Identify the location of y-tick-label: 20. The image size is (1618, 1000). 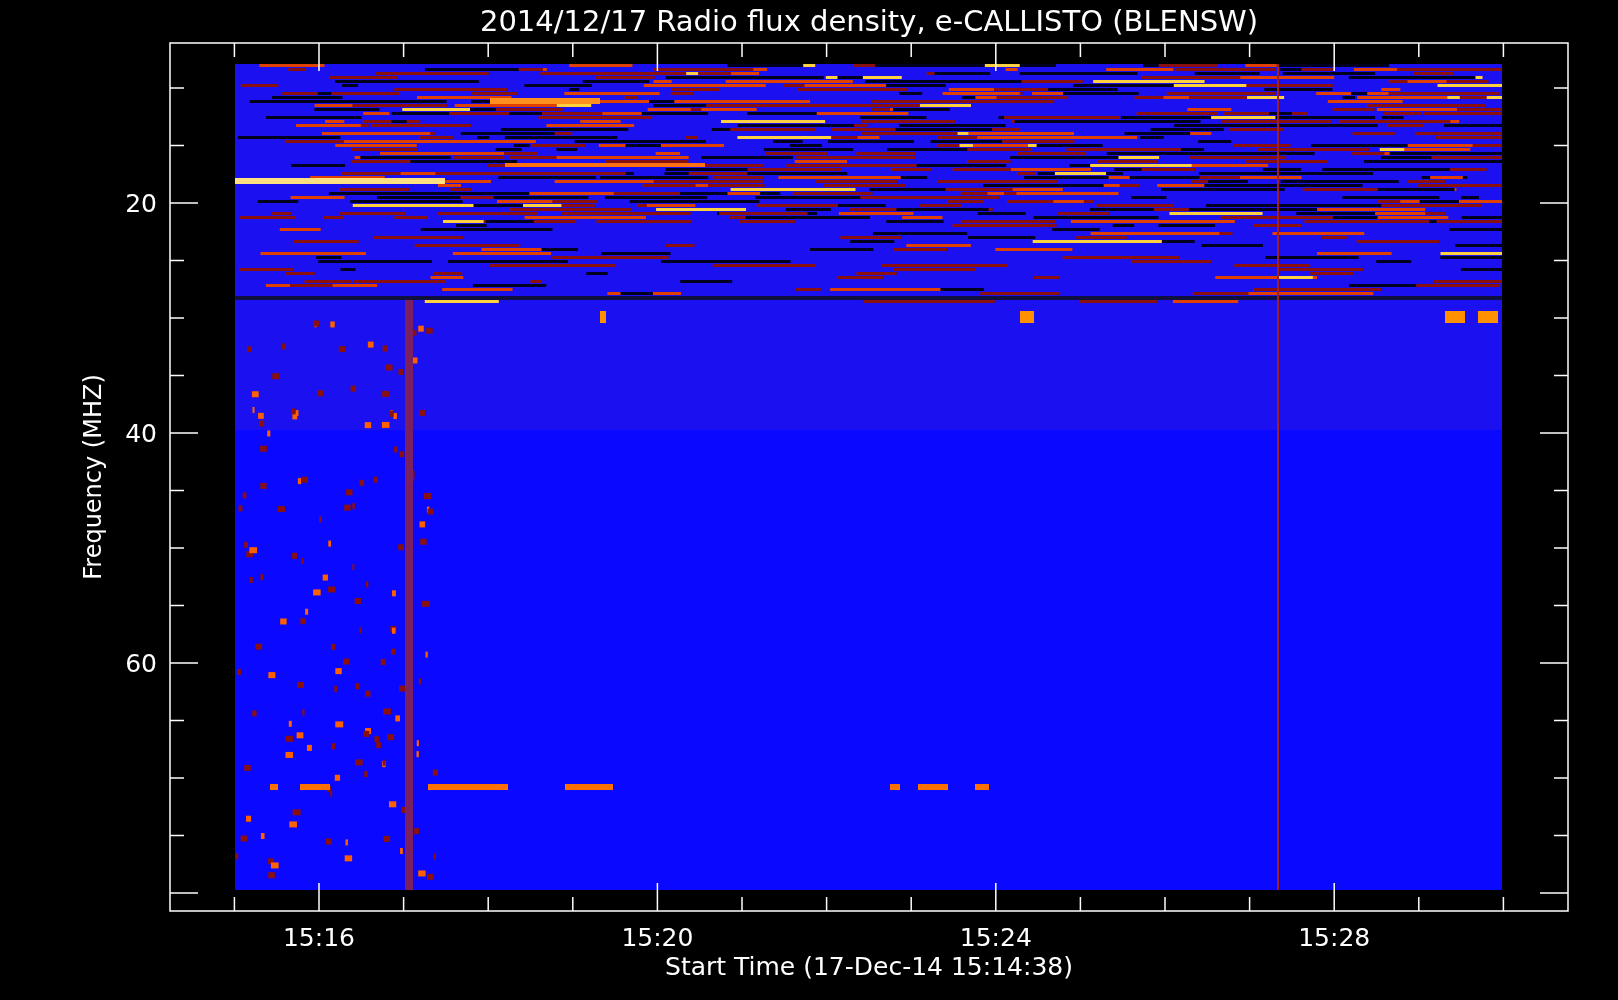
(141, 203).